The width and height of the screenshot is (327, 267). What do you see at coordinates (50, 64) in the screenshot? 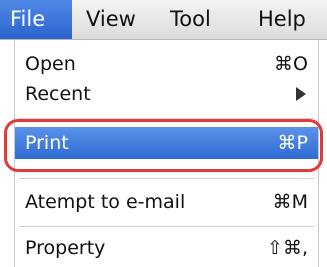
I see `menu-item-open-label: Open` at bounding box center [50, 64].